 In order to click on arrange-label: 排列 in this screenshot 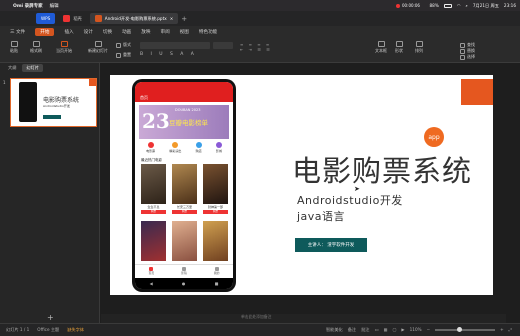, I will do `click(419, 50)`.